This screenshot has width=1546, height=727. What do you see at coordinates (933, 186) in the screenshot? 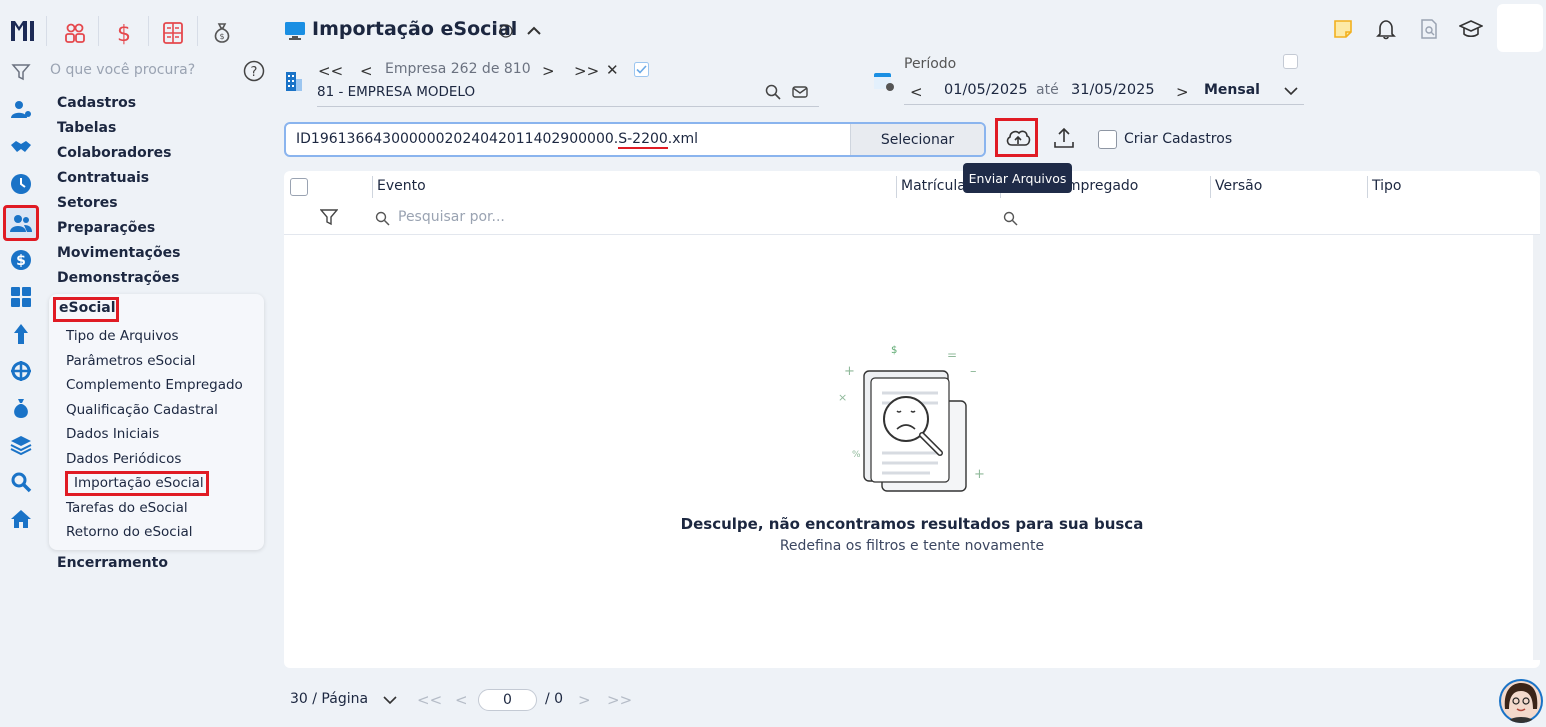
I see `column-header-matricula: Matrícula` at bounding box center [933, 186].